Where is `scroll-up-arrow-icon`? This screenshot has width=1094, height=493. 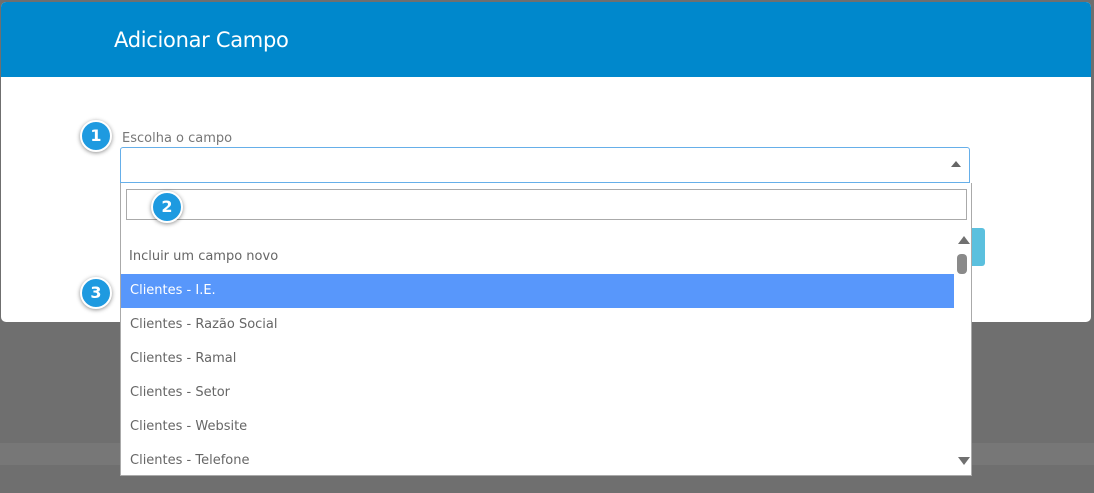 scroll-up-arrow-icon is located at coordinates (964, 240).